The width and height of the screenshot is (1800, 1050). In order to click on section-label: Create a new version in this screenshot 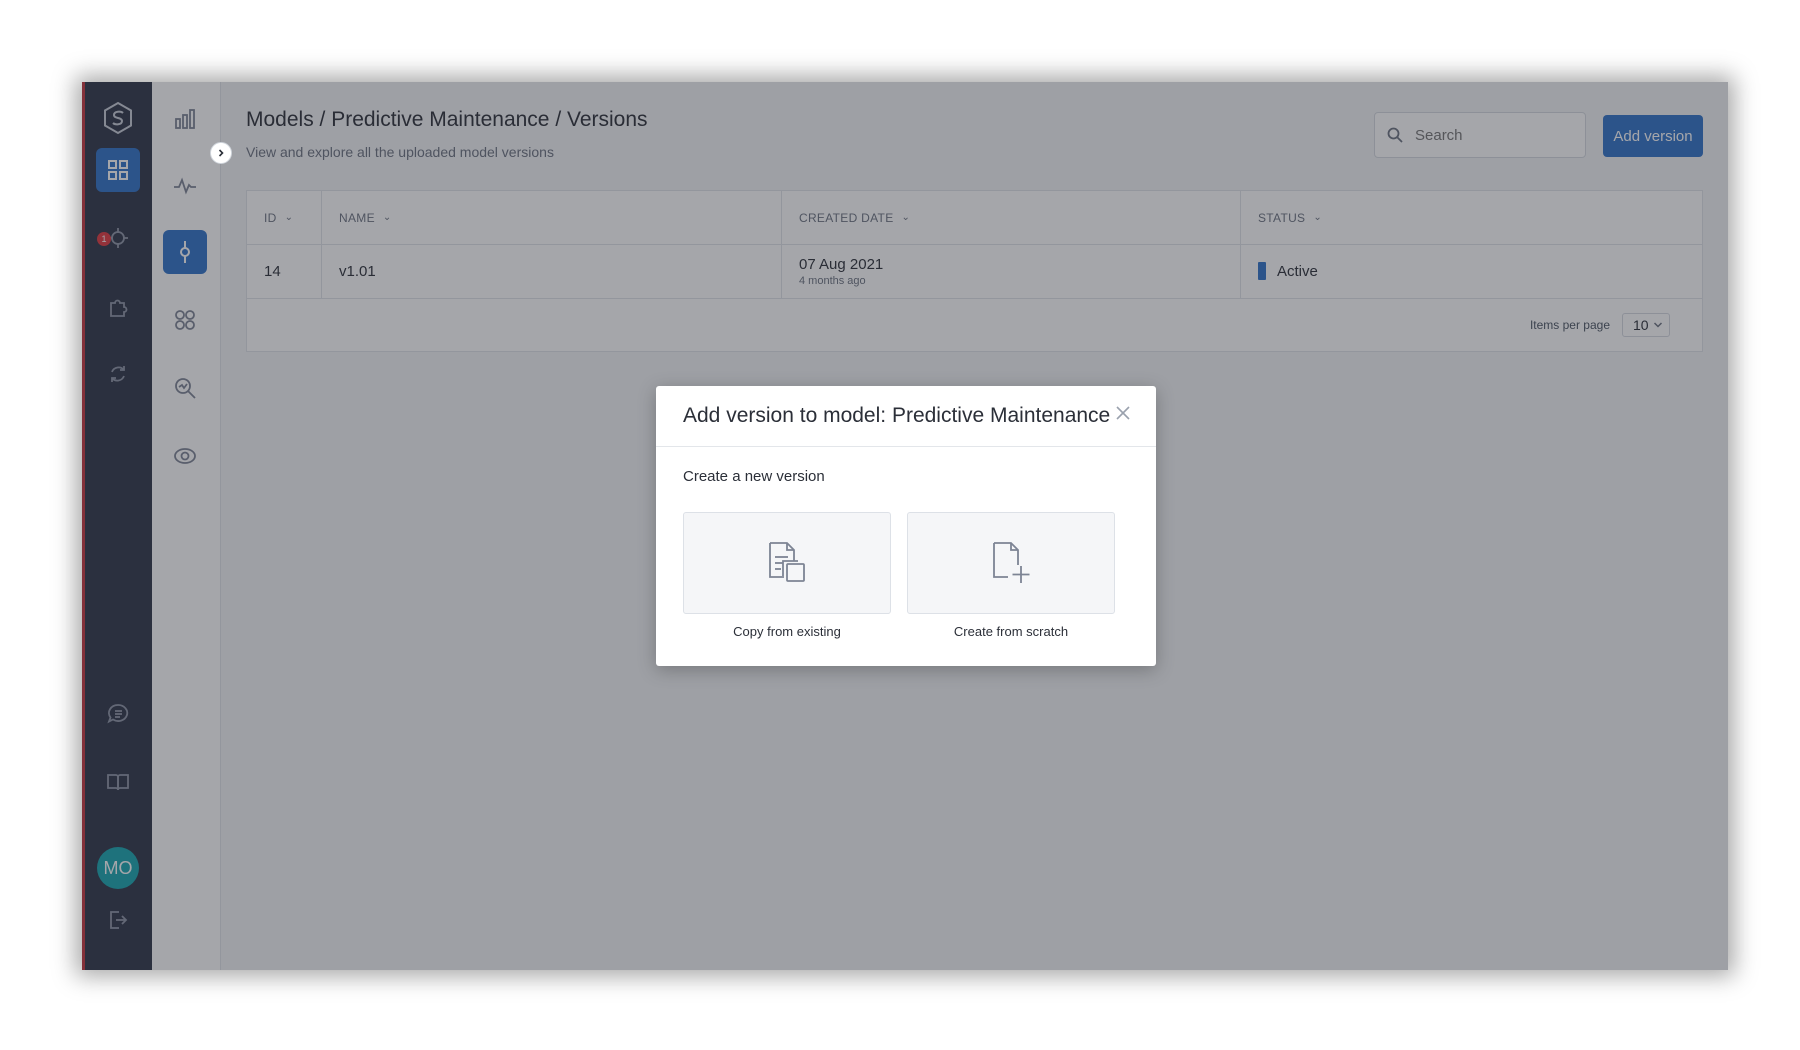, I will do `click(754, 476)`.